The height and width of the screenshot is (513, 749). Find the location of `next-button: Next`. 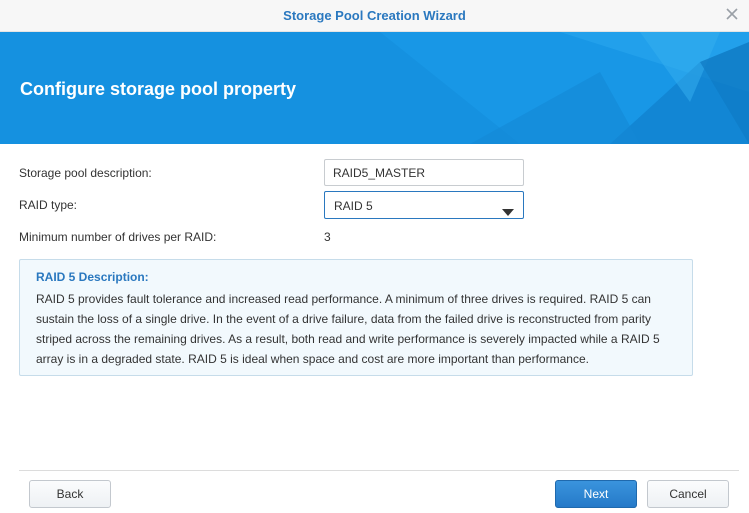

next-button: Next is located at coordinates (596, 494).